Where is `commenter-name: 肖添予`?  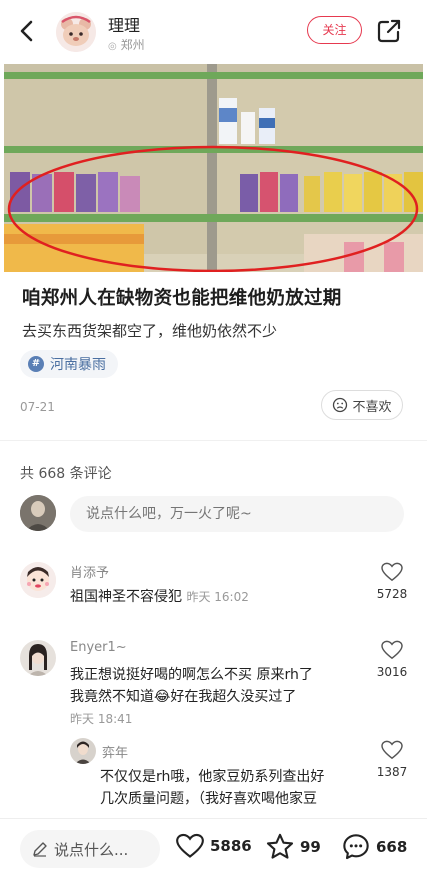 commenter-name: 肖添予 is located at coordinates (89, 571).